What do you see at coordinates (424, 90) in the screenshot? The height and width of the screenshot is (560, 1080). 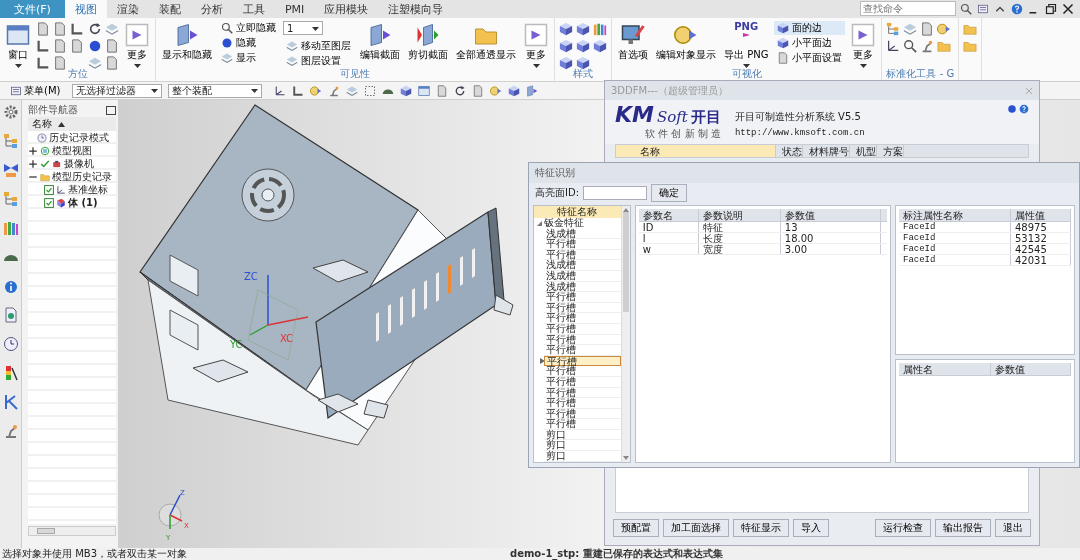 I see `window-icon` at bounding box center [424, 90].